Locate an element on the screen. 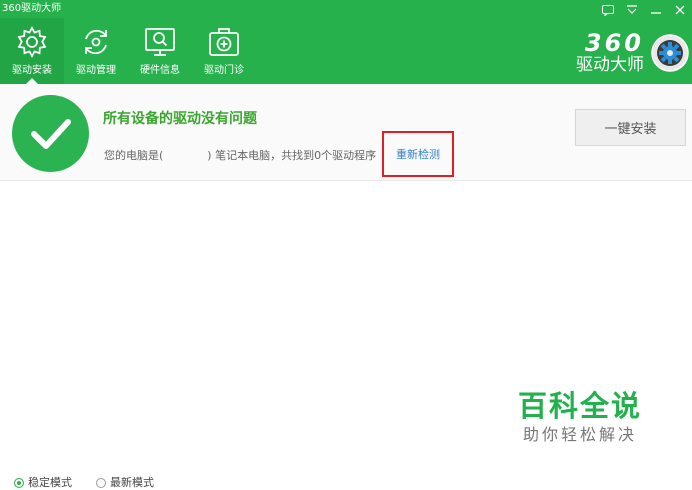 This screenshot has width=692, height=490. close-icon is located at coordinates (680, 10).